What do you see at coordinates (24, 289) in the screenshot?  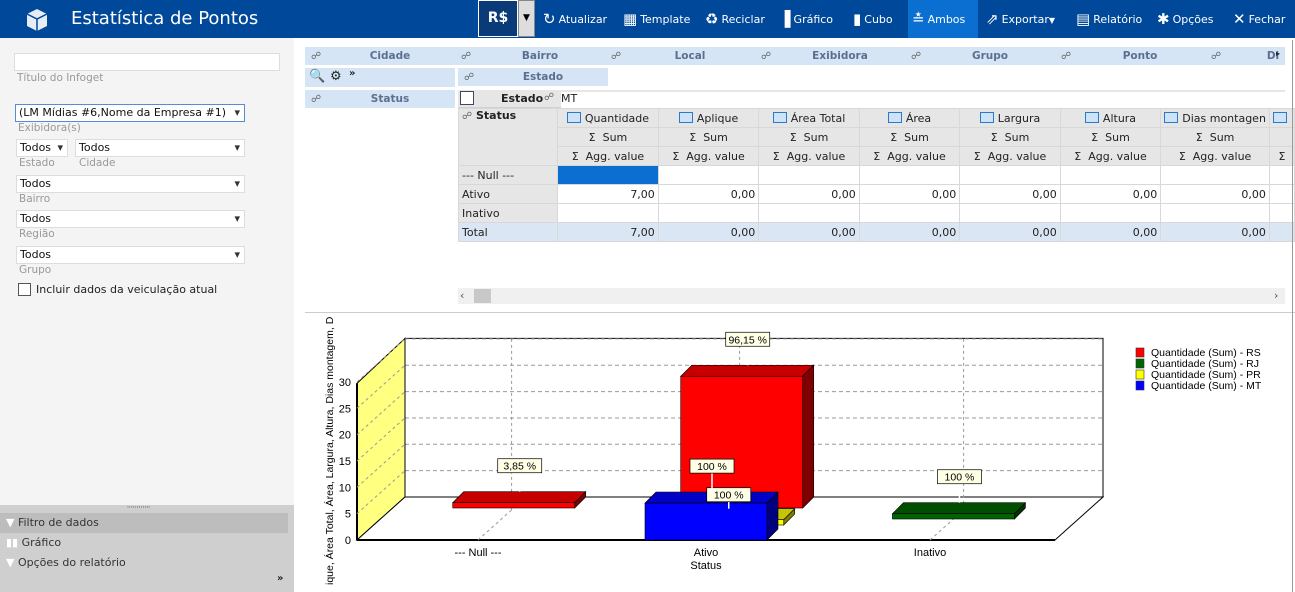 I see `include-checkbox` at bounding box center [24, 289].